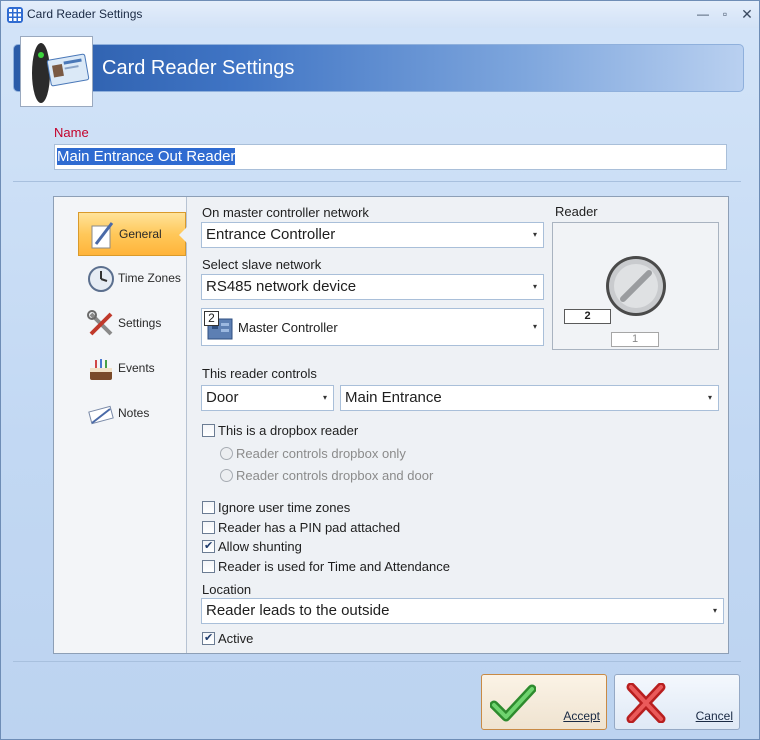 Image resolution: width=760 pixels, height=740 pixels. What do you see at coordinates (747, 14) in the screenshot?
I see `close-button: ✕` at bounding box center [747, 14].